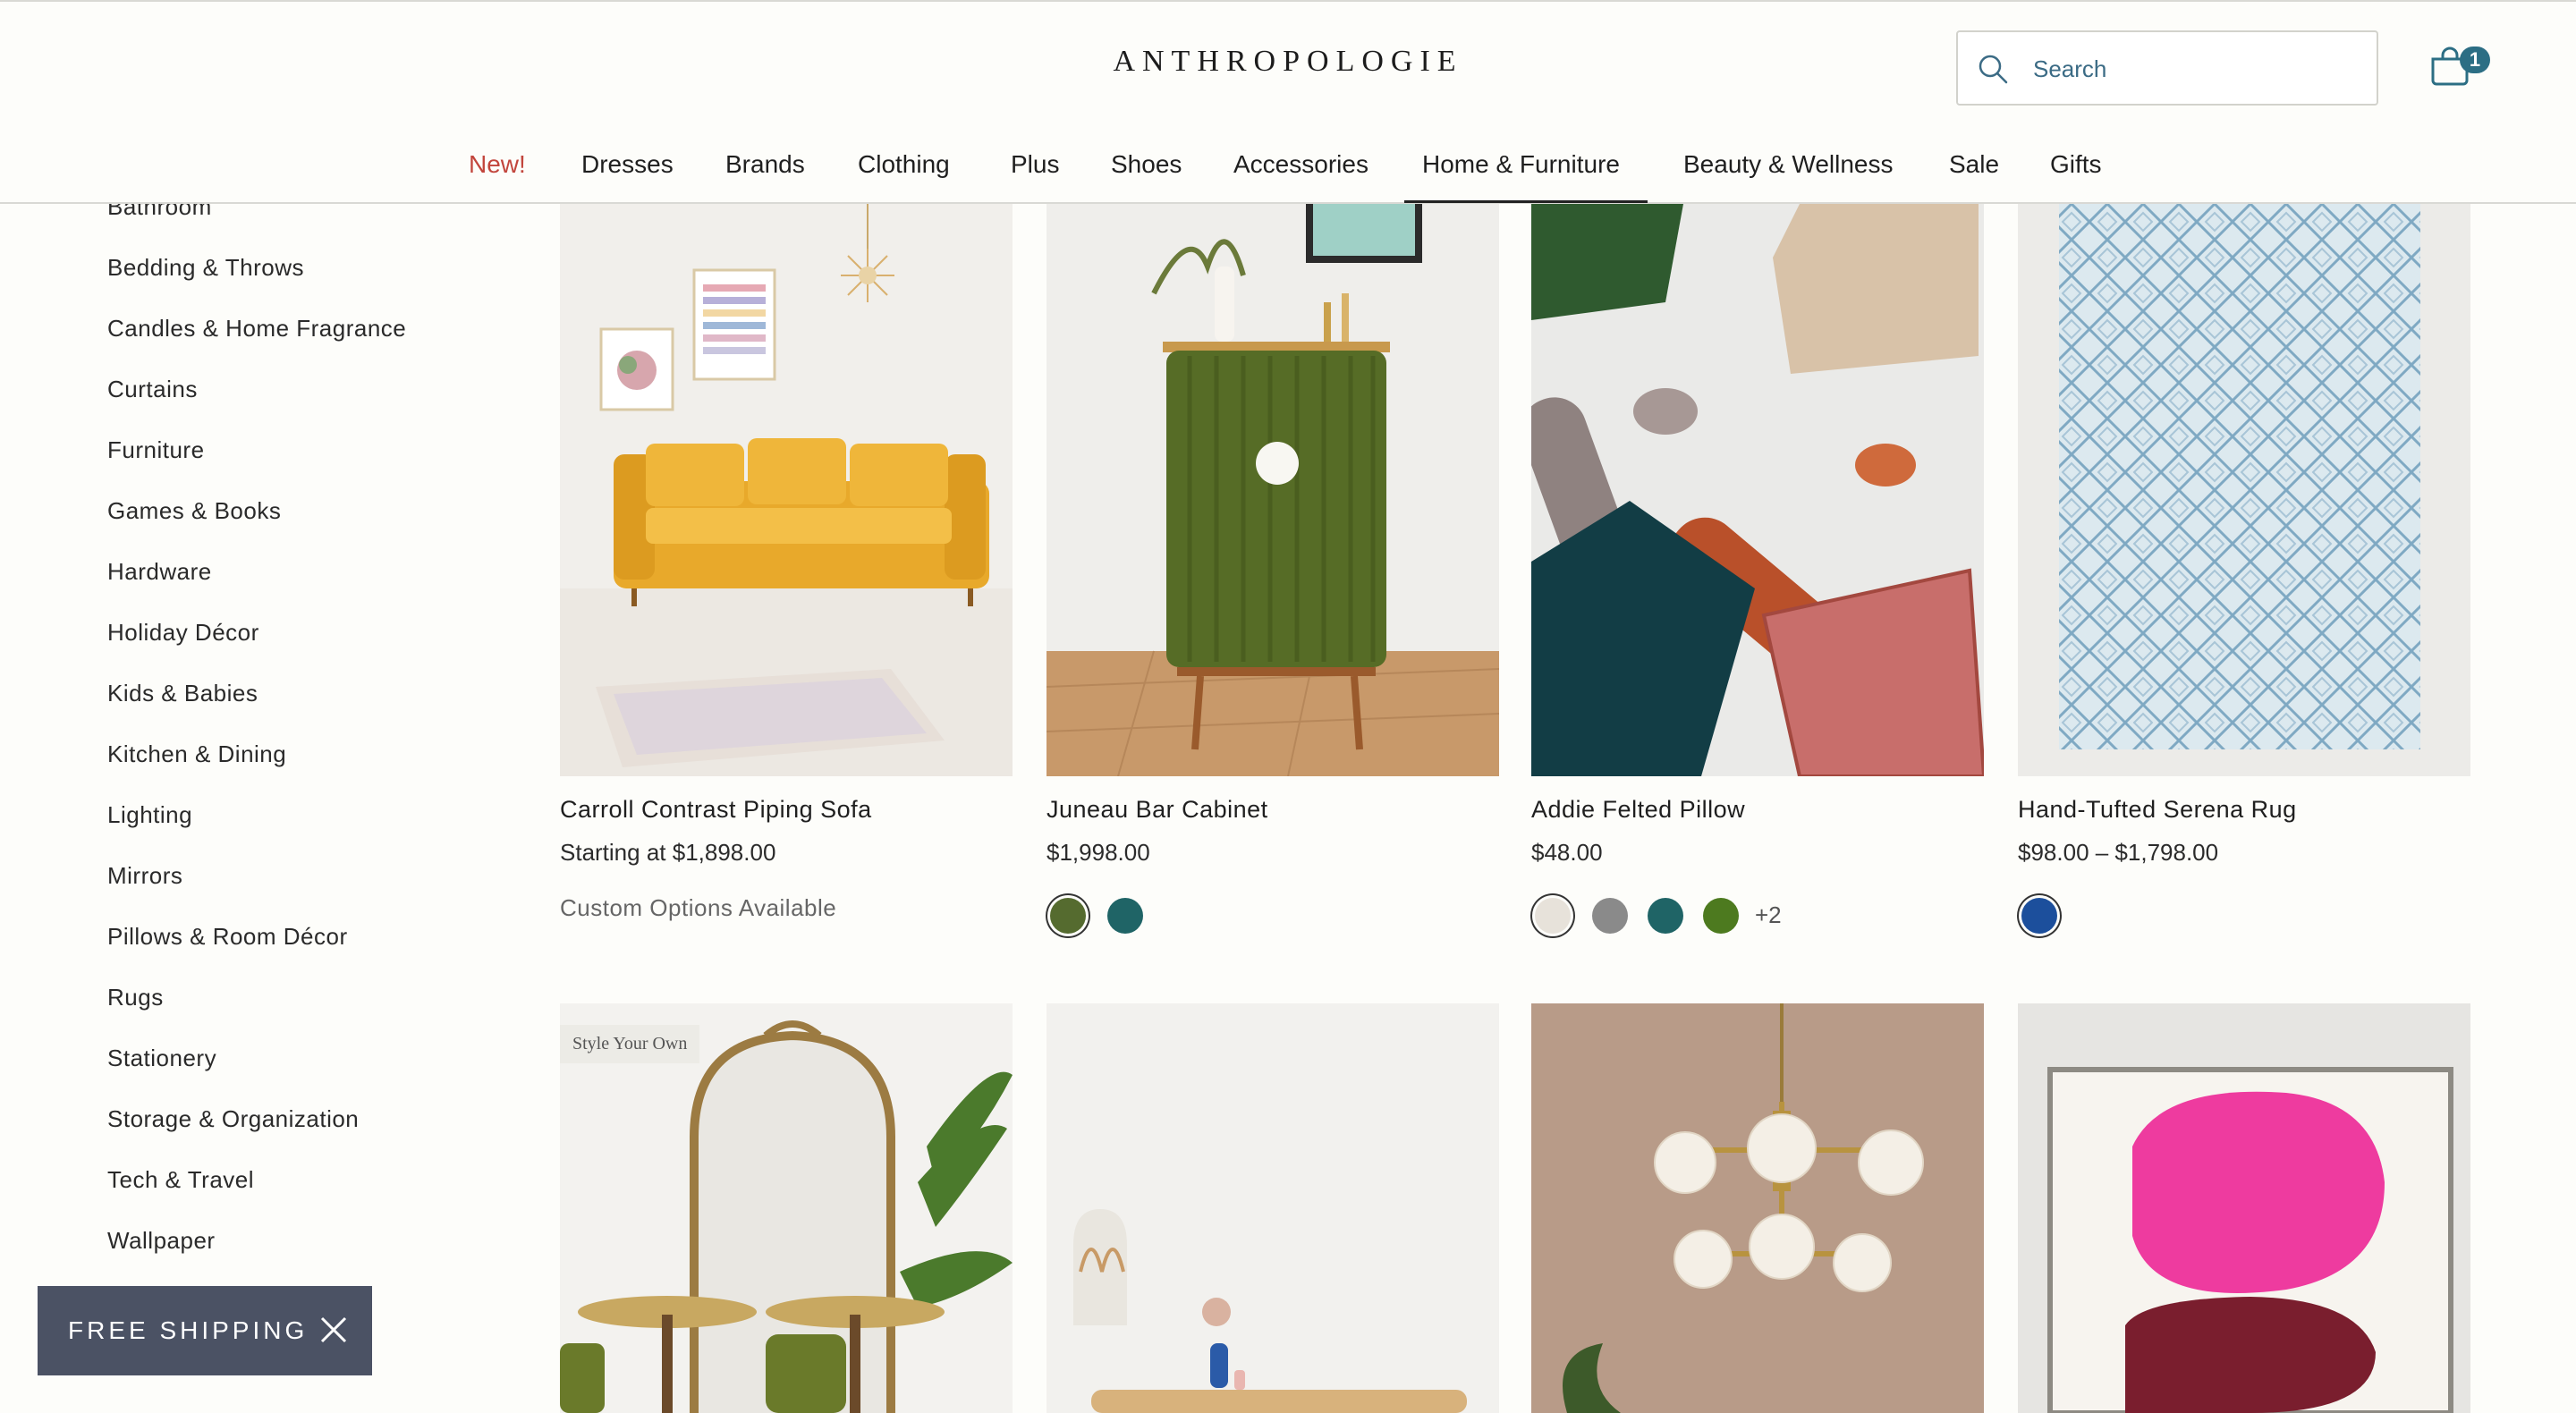  What do you see at coordinates (233, 1119) in the screenshot?
I see `sidebar-item-storage: Storage & Organization` at bounding box center [233, 1119].